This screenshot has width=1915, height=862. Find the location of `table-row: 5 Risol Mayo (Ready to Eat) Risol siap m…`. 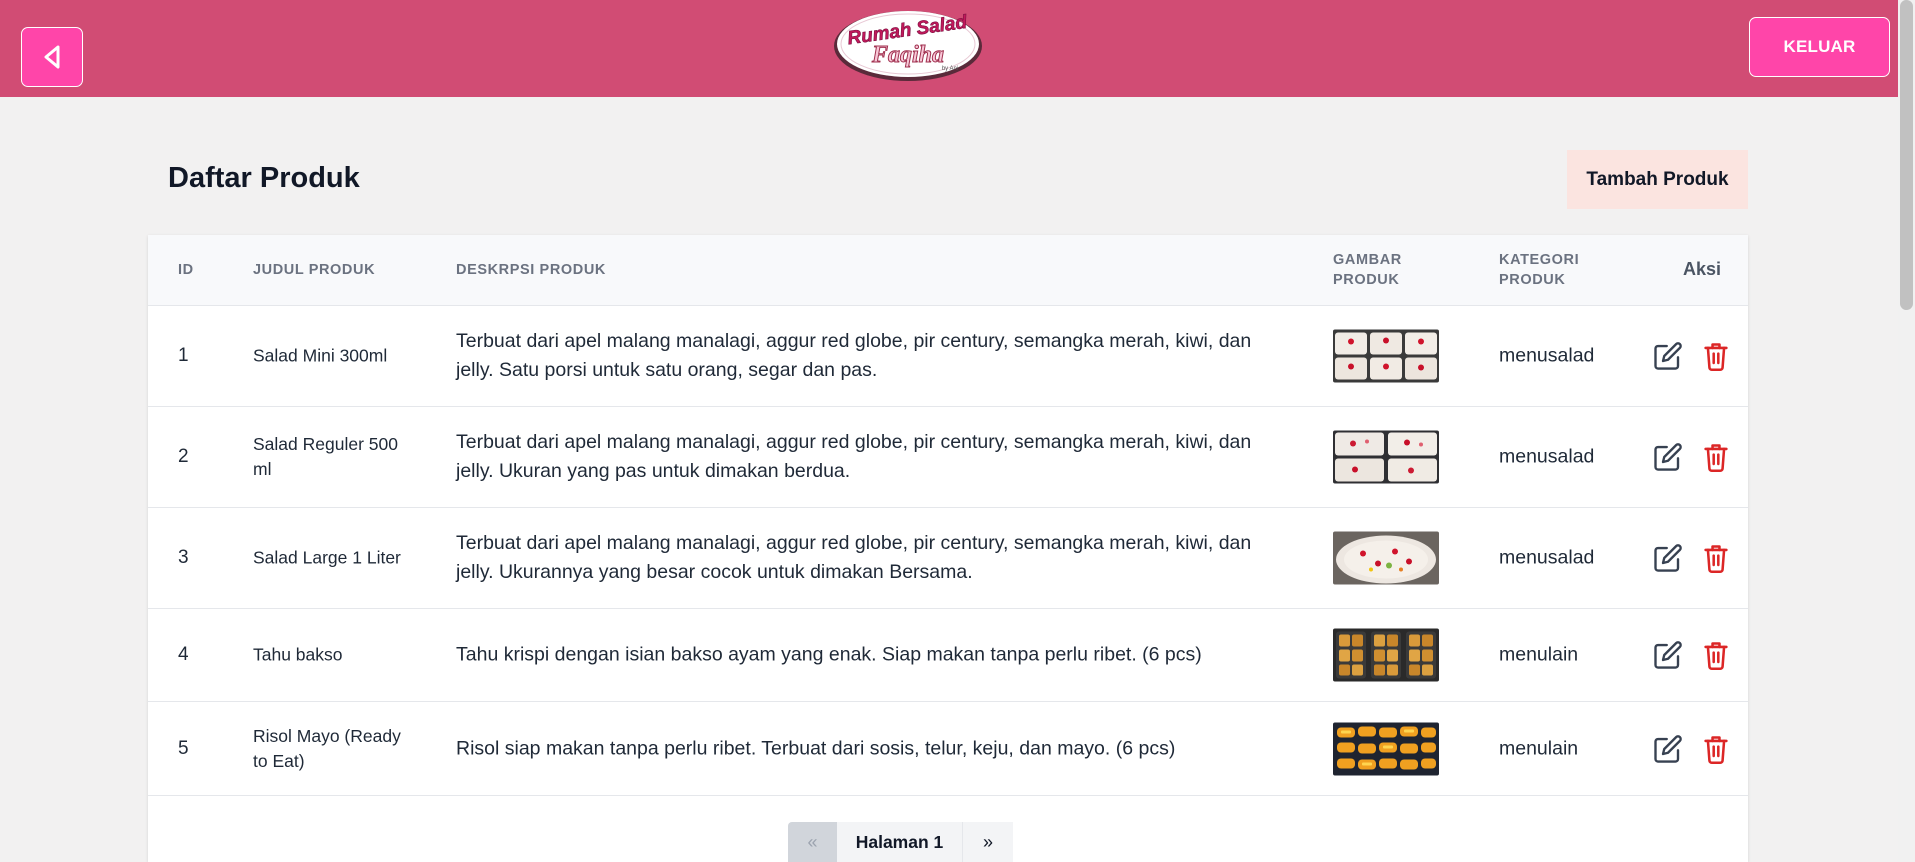

table-row: 5 Risol Mayo (Ready to Eat) Risol siap m… is located at coordinates (948, 749).